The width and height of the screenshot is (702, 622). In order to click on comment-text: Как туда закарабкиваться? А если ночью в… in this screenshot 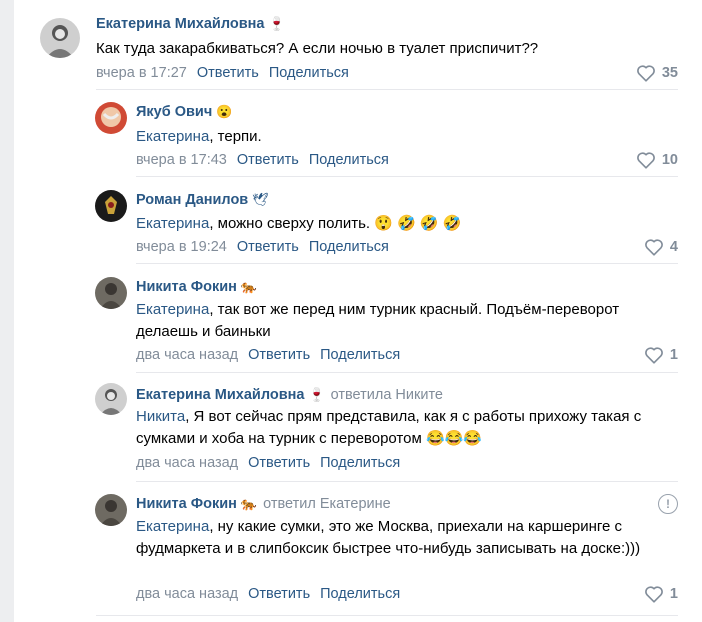, I will do `click(317, 48)`.